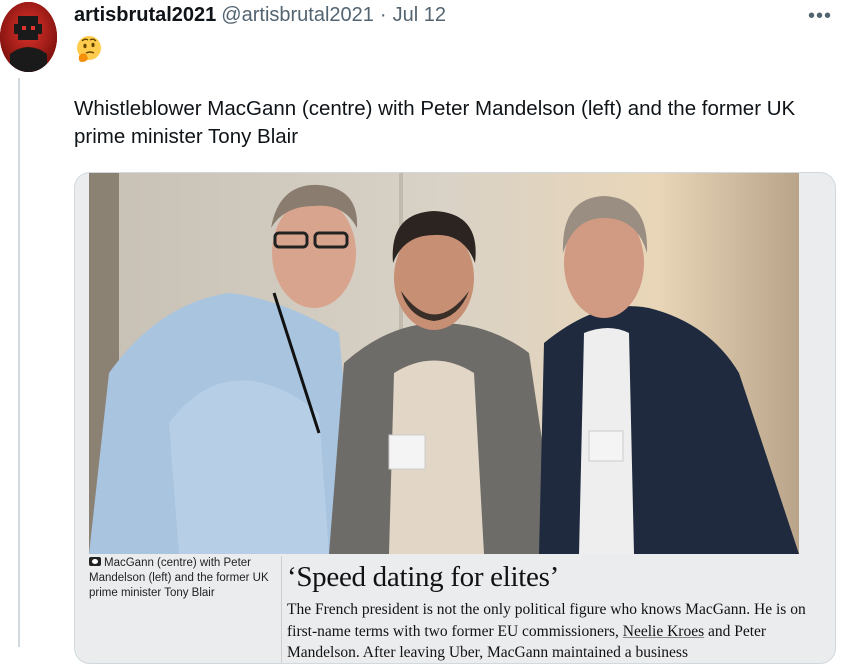 This screenshot has width=851, height=664. I want to click on user-handle: @artisbrutal2021, so click(297, 15).